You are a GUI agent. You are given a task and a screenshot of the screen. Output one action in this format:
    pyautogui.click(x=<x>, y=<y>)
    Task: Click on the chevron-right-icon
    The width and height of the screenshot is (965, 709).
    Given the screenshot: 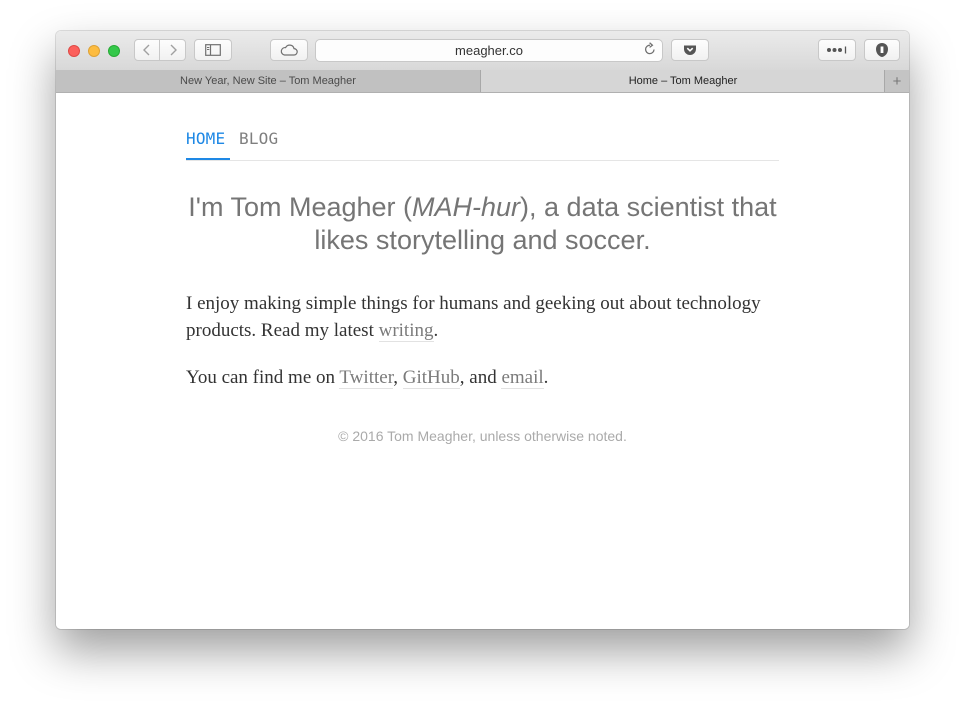 What is the action you would take?
    pyautogui.click(x=173, y=50)
    